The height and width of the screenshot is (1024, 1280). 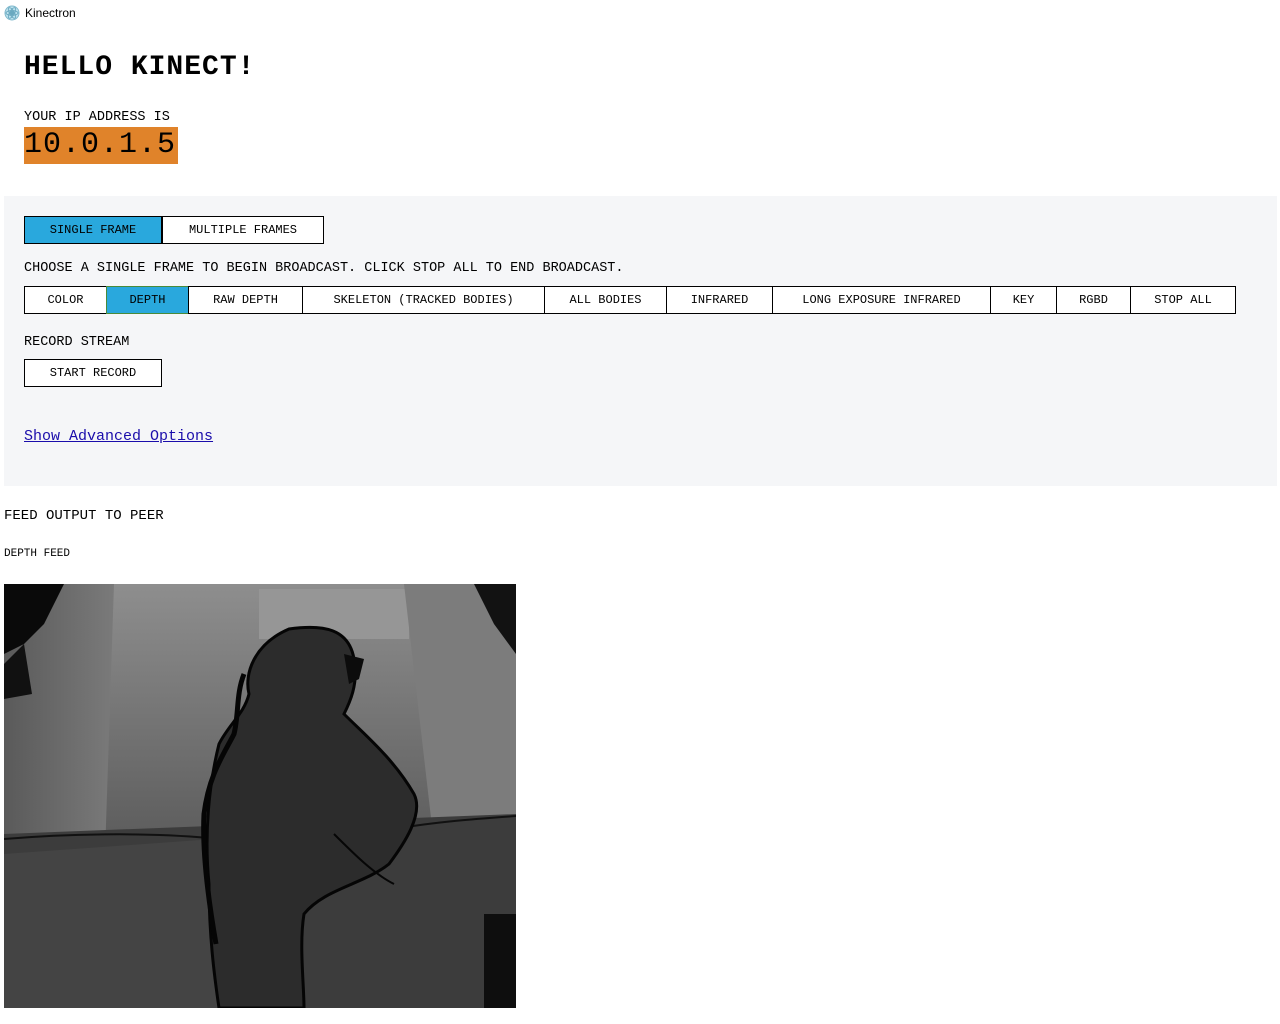 What do you see at coordinates (93, 230) in the screenshot?
I see `tab-single-frame: SINGLE FRAME` at bounding box center [93, 230].